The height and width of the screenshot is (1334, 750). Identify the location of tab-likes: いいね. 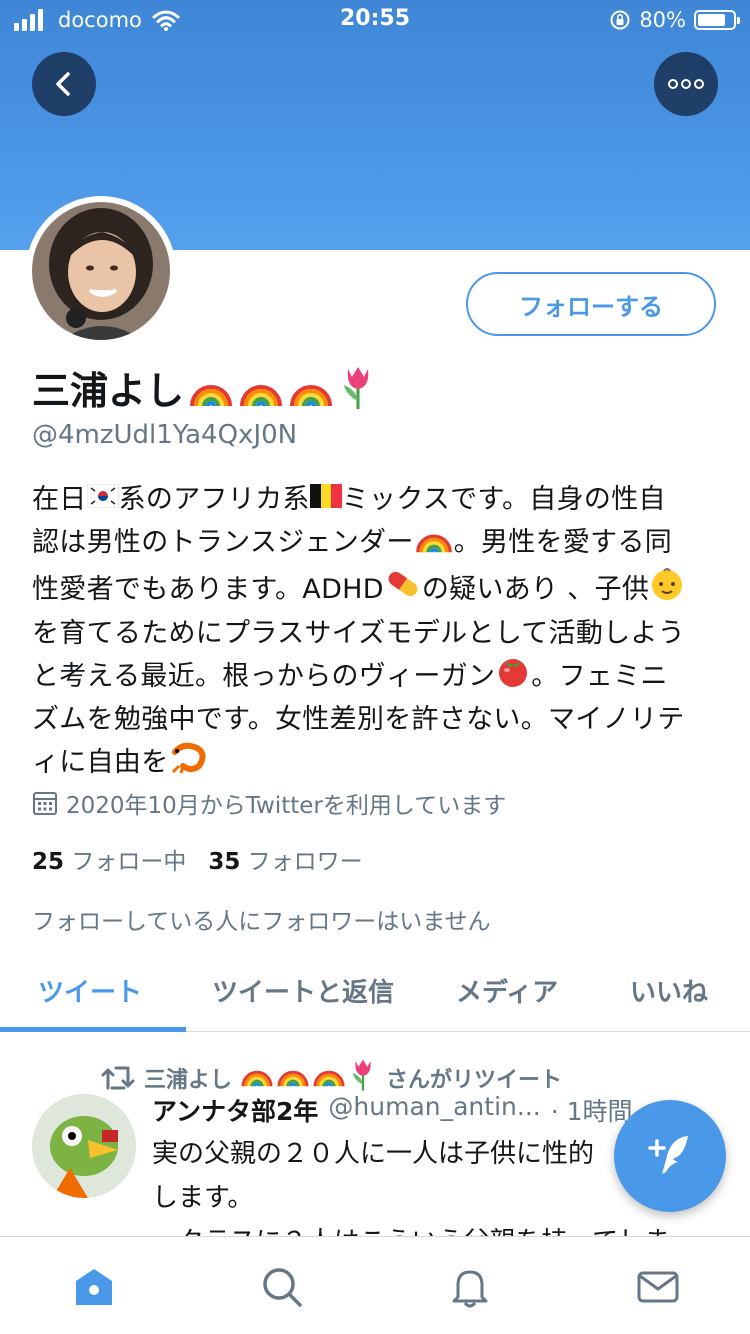
(669, 990).